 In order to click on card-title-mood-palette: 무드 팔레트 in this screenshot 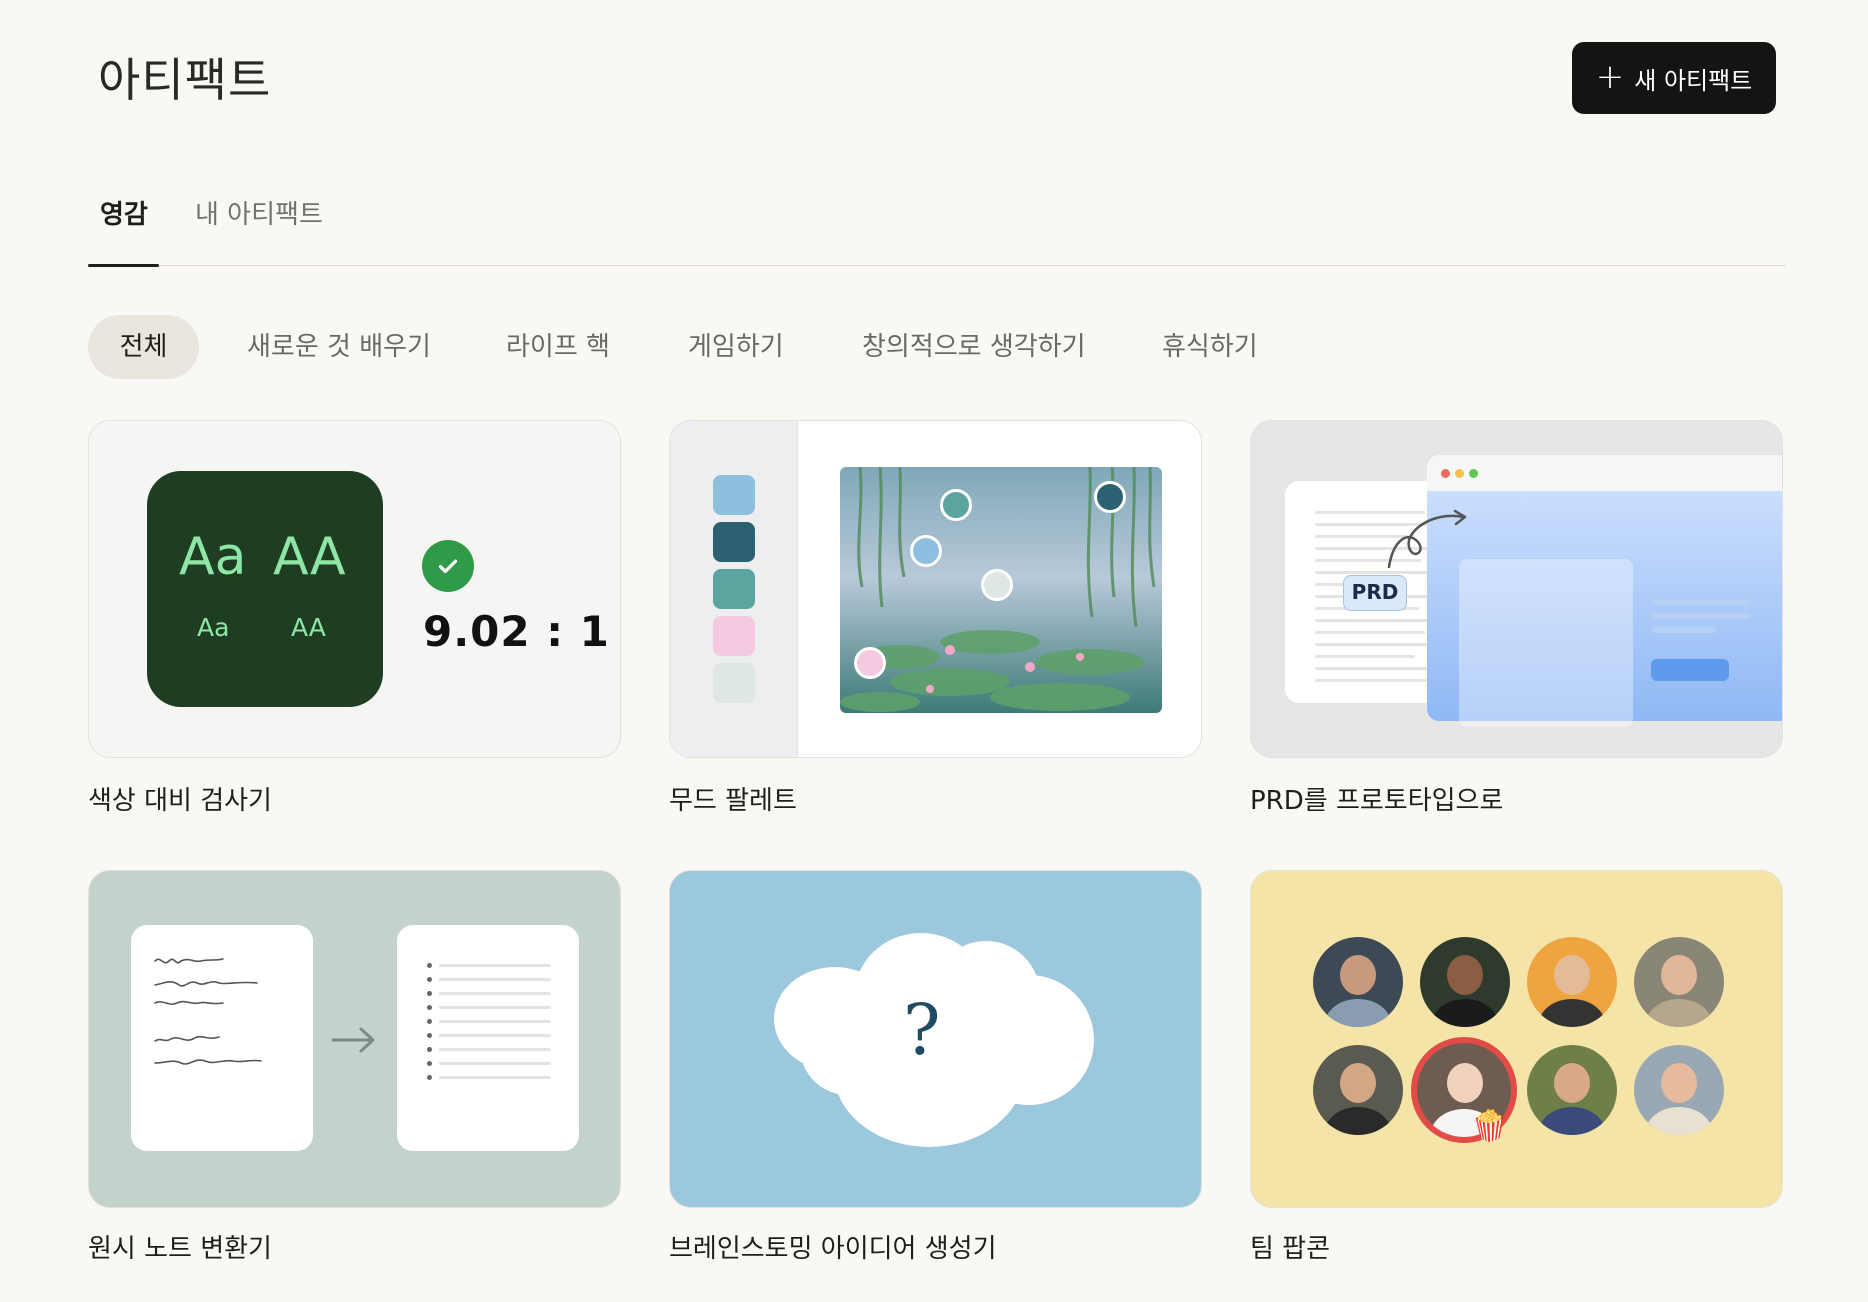, I will do `click(733, 798)`.